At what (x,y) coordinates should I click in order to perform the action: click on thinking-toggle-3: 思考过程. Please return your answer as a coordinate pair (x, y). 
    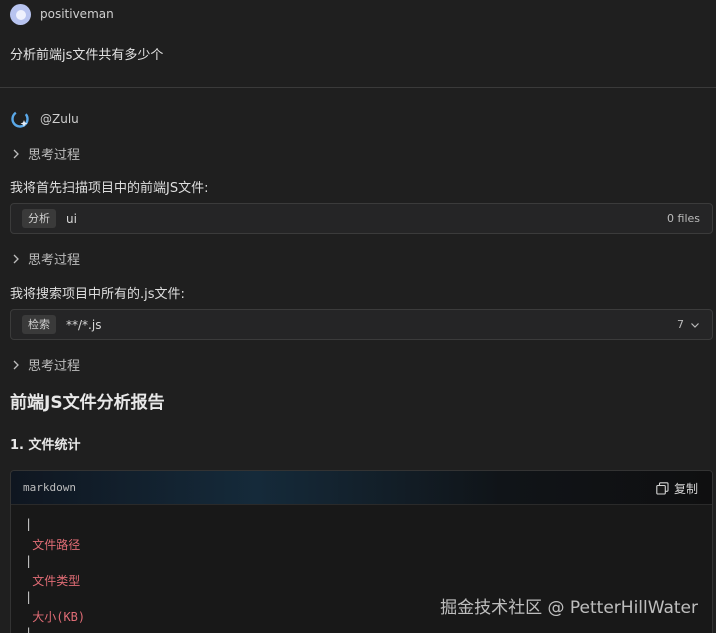
    Looking at the image, I should click on (45, 364).